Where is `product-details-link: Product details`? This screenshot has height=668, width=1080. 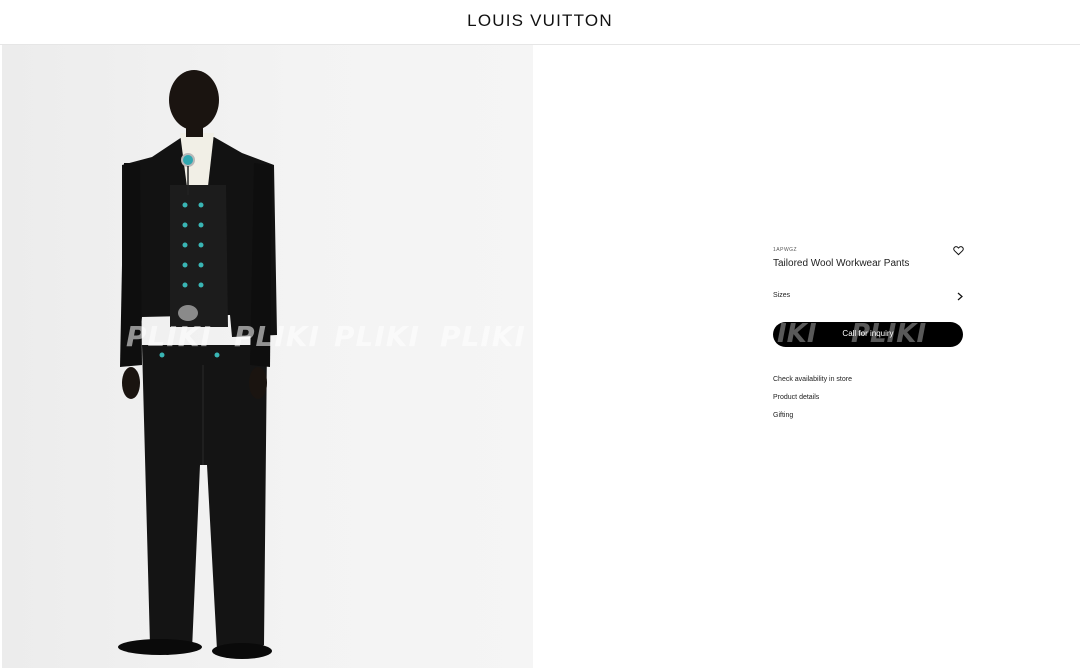 product-details-link: Product details is located at coordinates (796, 397).